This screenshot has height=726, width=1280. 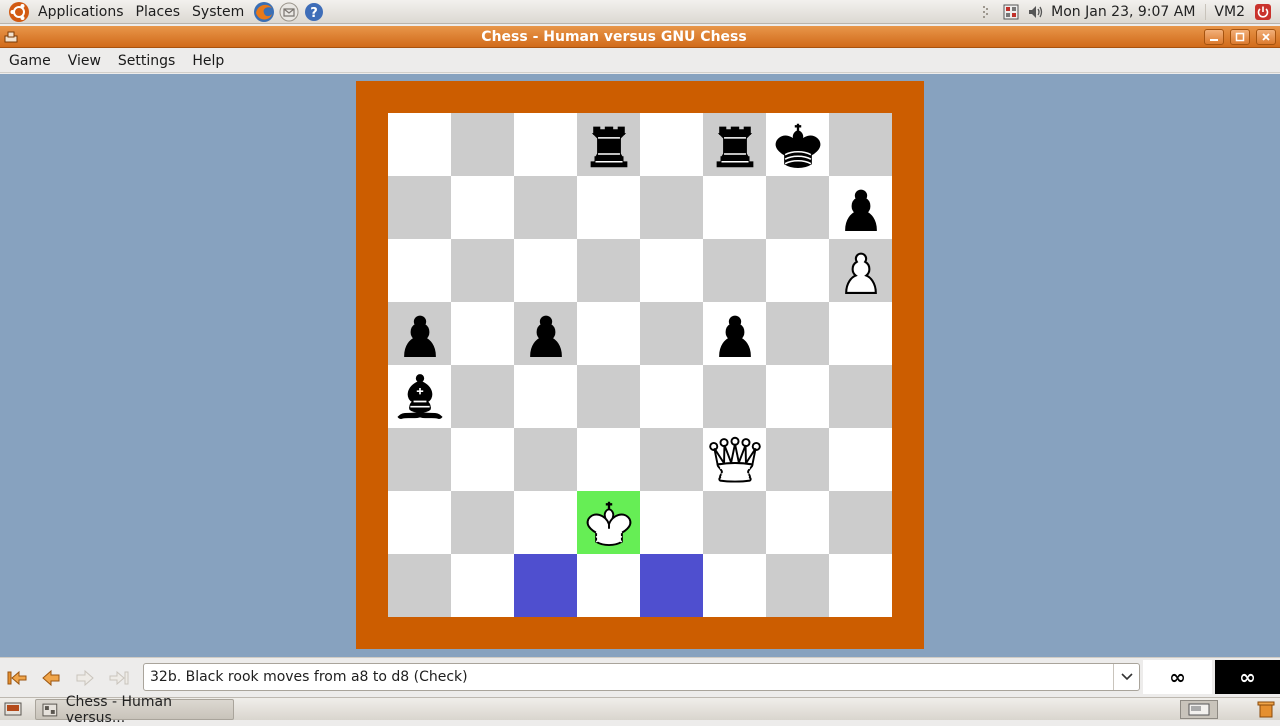 What do you see at coordinates (860, 396) in the screenshot?
I see `square-h4` at bounding box center [860, 396].